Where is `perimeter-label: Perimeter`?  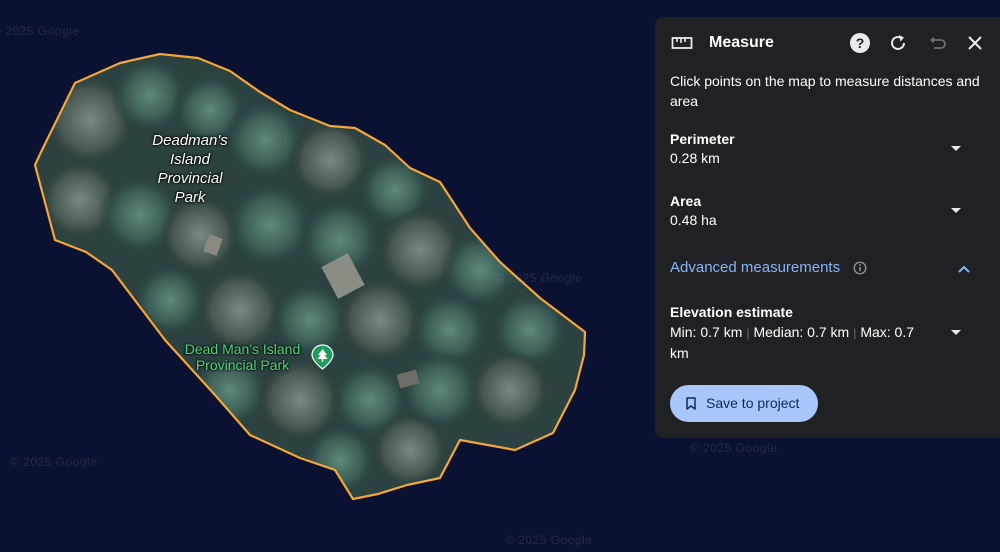 perimeter-label: Perimeter is located at coordinates (702, 139).